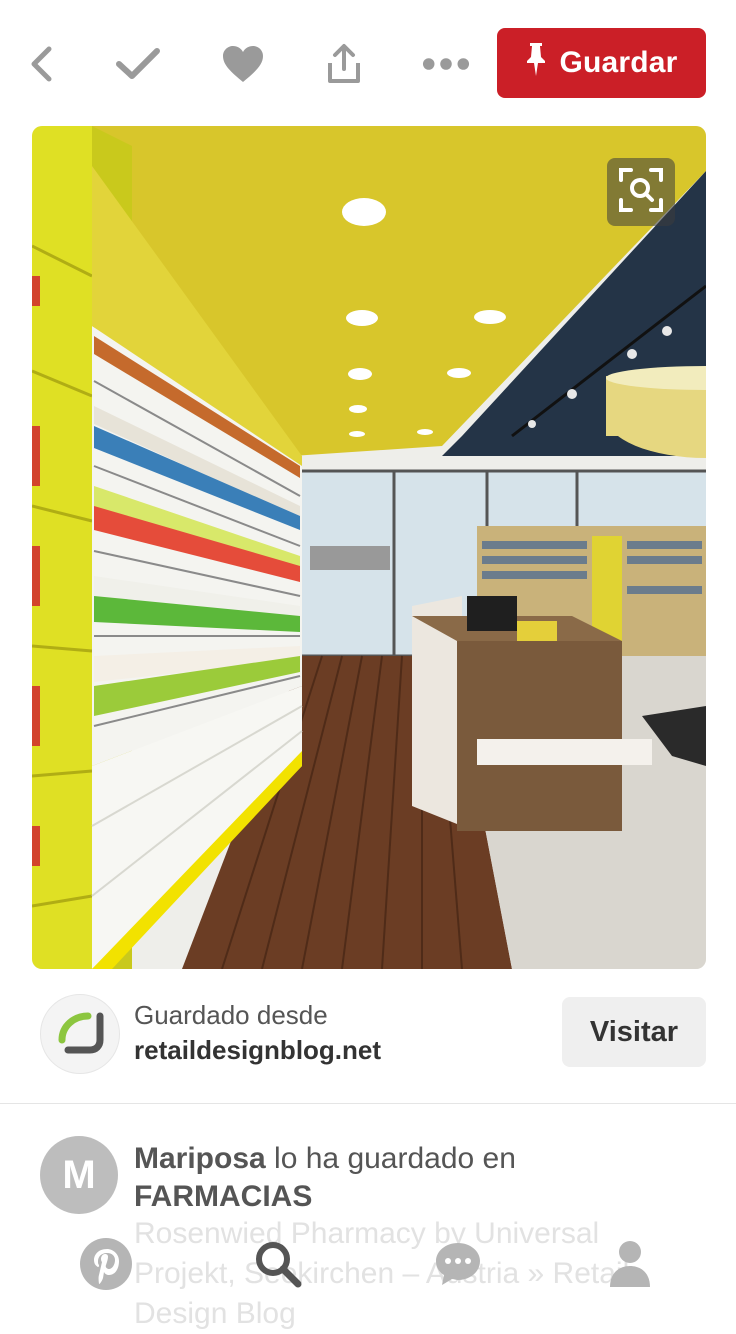  Describe the element at coordinates (80, 1034) in the screenshot. I see `source-logo` at that location.